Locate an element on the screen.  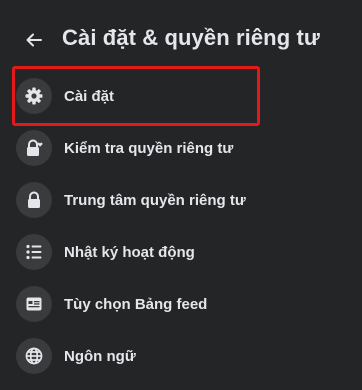
page-title: Cài đặt & quyền riêng tư is located at coordinates (191, 37).